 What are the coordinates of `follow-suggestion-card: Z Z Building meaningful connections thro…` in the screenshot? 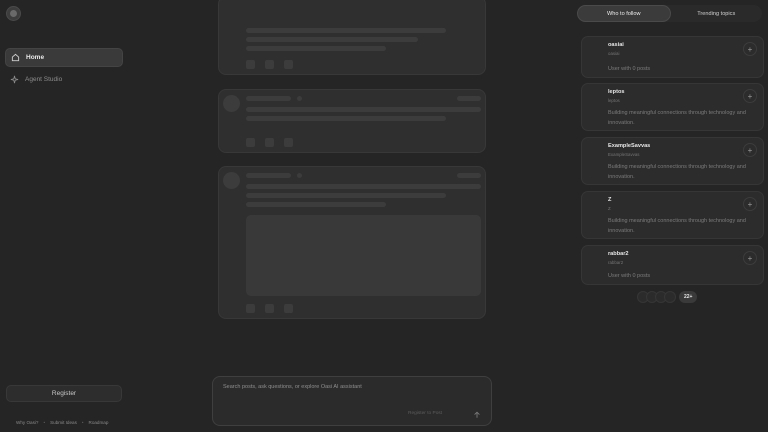 It's located at (672, 215).